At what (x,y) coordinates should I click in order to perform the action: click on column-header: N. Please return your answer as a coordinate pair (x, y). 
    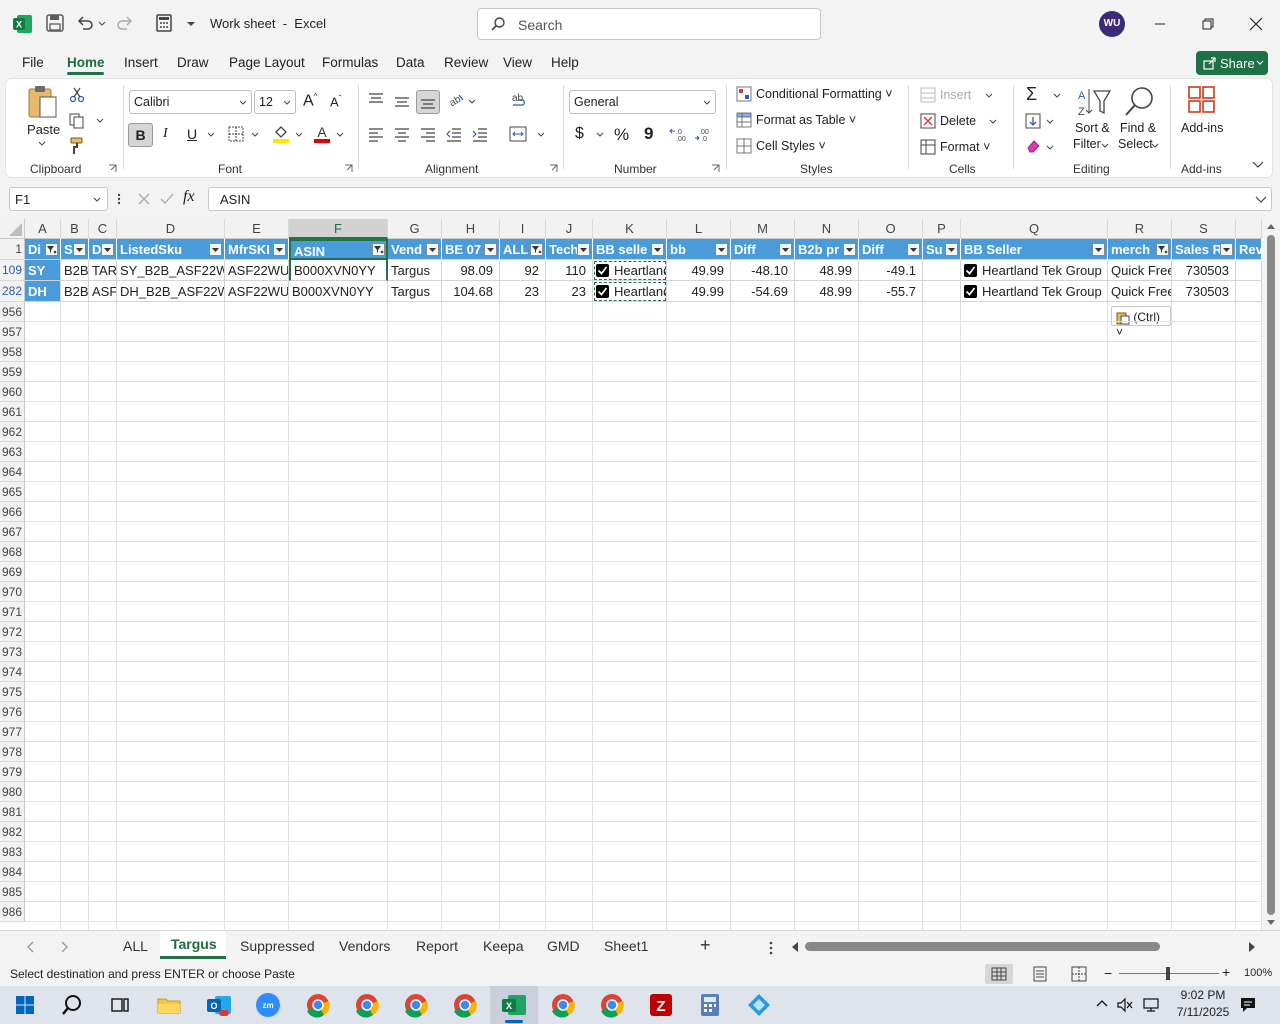
    Looking at the image, I should click on (827, 229).